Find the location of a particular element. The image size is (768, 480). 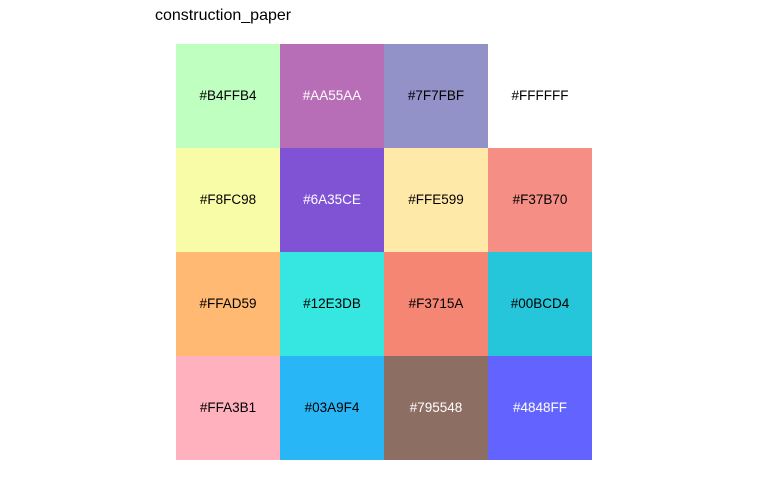

swatch-tile: #4848FF is located at coordinates (540, 408).